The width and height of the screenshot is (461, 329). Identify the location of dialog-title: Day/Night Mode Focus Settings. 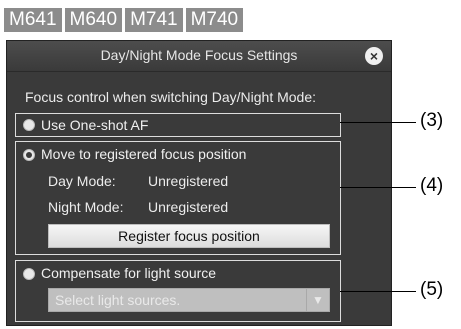
(199, 55).